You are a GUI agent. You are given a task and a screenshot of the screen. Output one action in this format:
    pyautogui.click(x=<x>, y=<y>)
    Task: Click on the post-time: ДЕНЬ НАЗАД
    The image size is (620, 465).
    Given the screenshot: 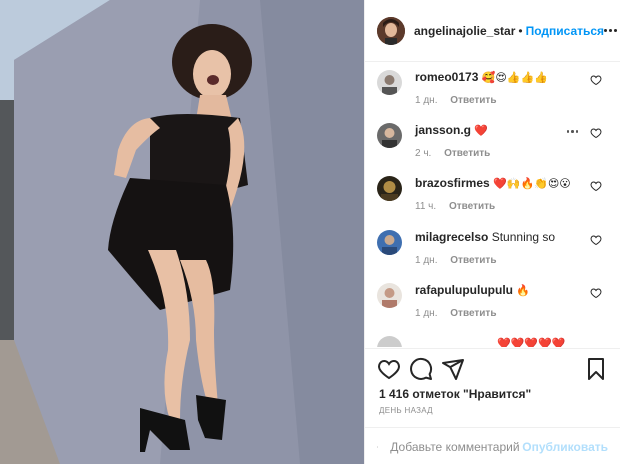 What is the action you would take?
    pyautogui.click(x=406, y=410)
    